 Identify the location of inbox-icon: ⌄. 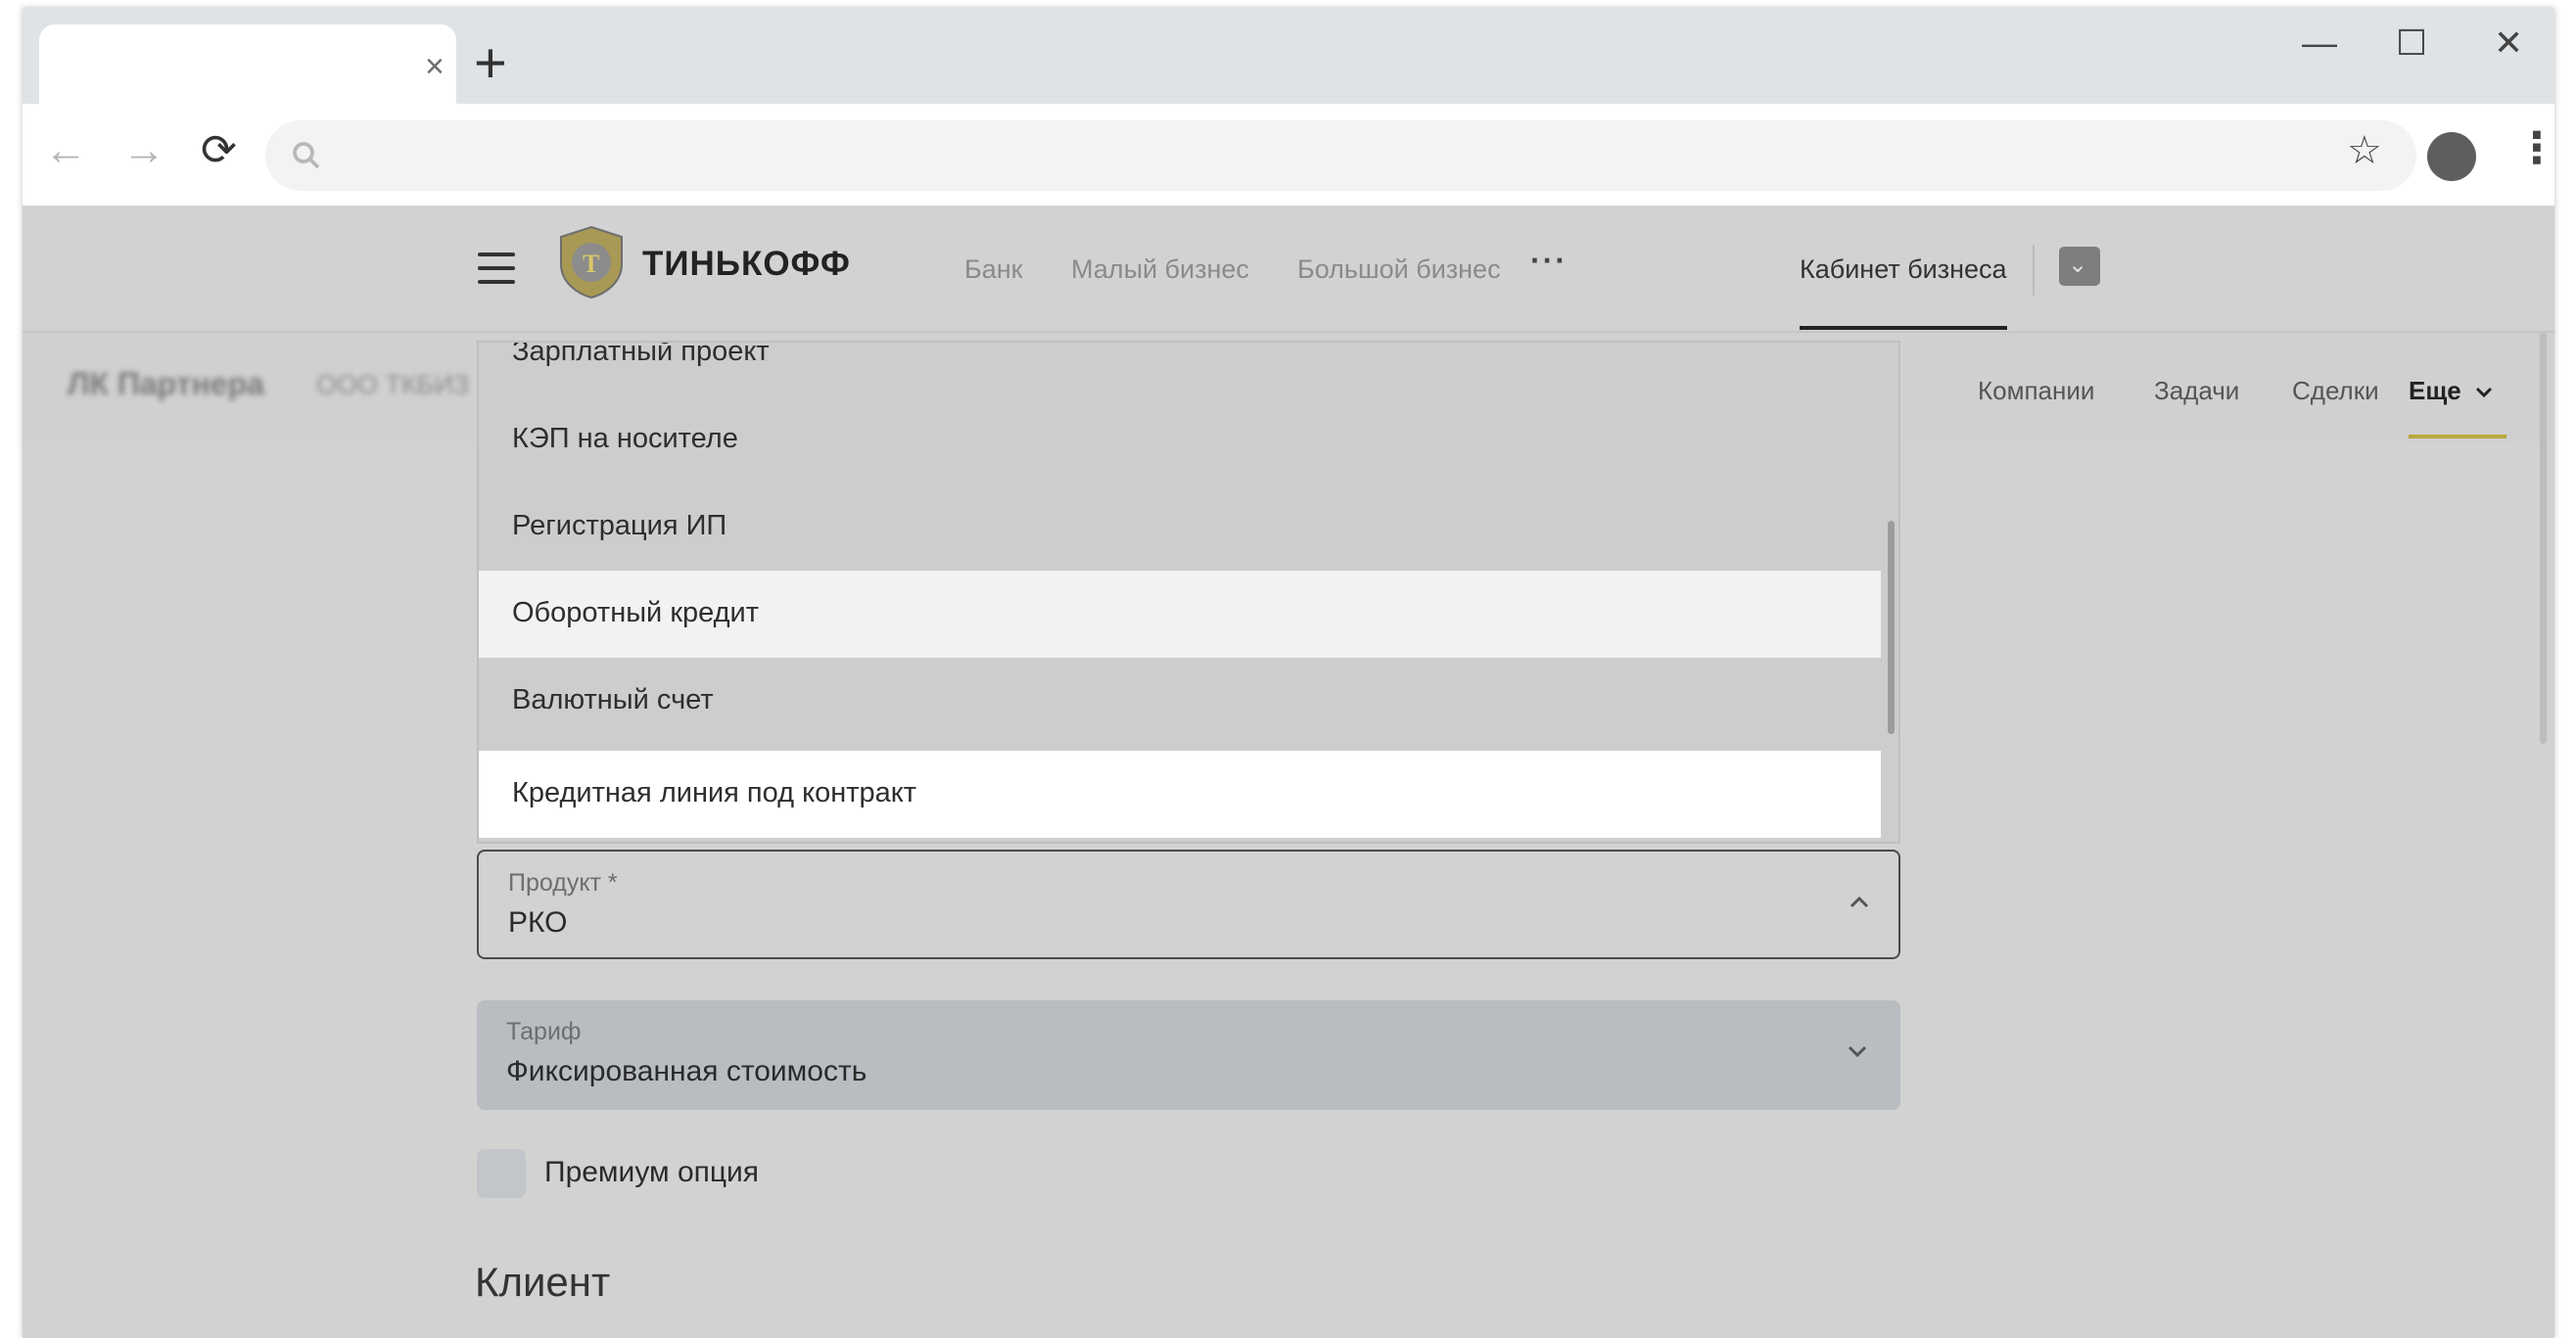
(2079, 266).